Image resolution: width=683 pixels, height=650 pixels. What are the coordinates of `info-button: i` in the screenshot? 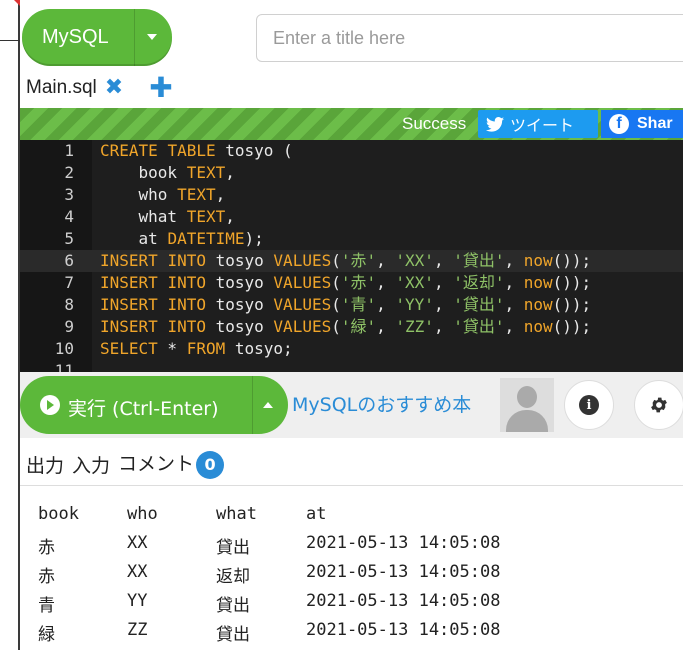 It's located at (589, 405).